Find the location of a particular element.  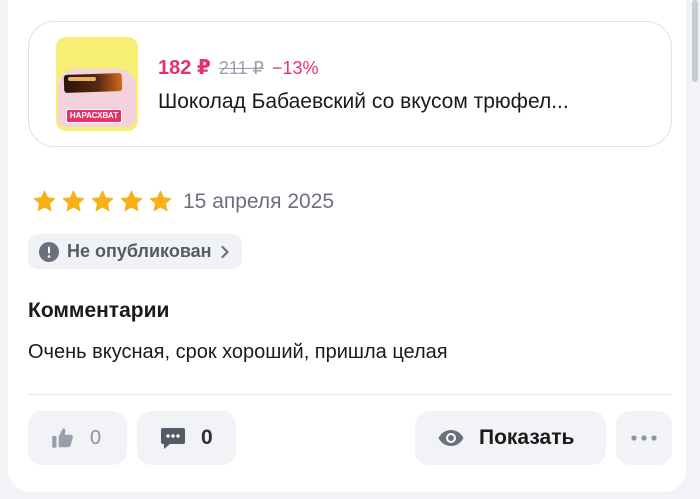

rating-row: 15 апреля 2025 is located at coordinates (183, 201).